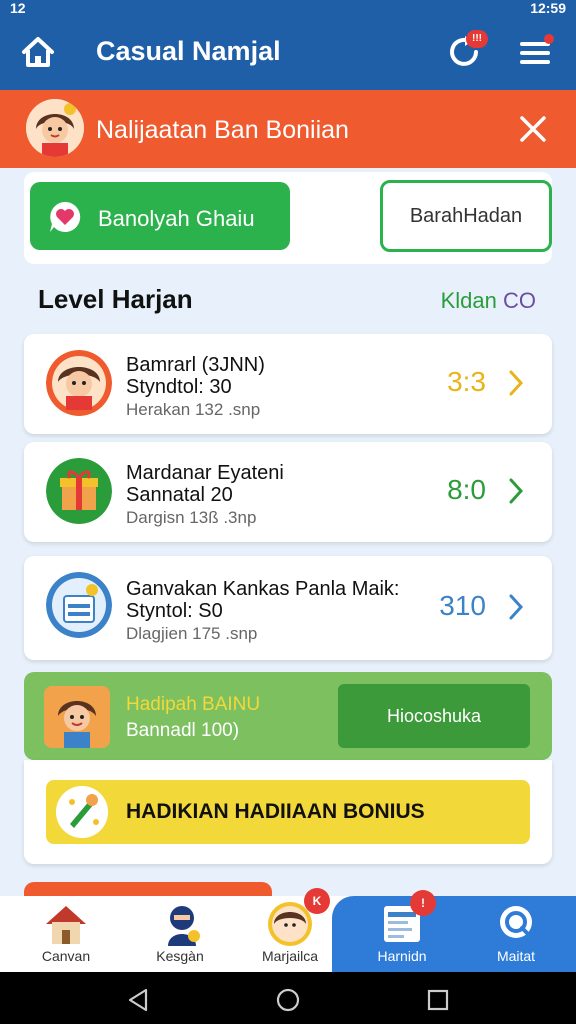  Describe the element at coordinates (466, 489) in the screenshot. I see `item-value: 8:0` at that location.